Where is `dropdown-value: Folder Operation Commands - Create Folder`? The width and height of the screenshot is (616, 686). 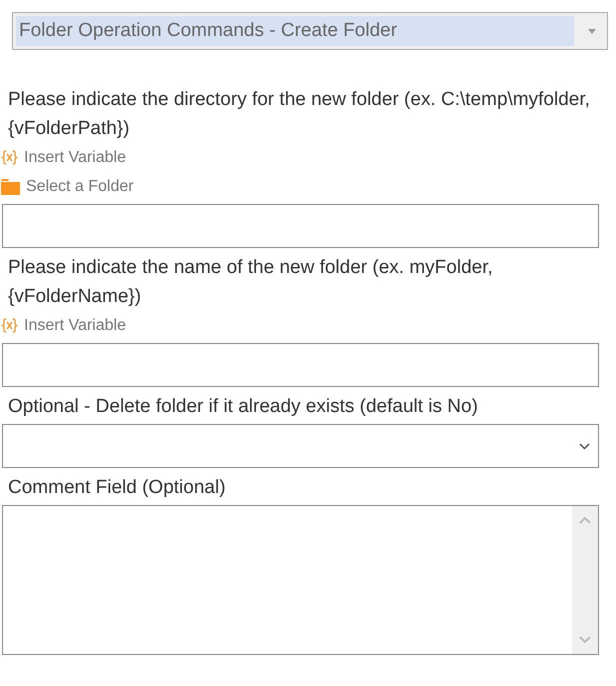 dropdown-value: Folder Operation Commands - Create Folder is located at coordinates (295, 31).